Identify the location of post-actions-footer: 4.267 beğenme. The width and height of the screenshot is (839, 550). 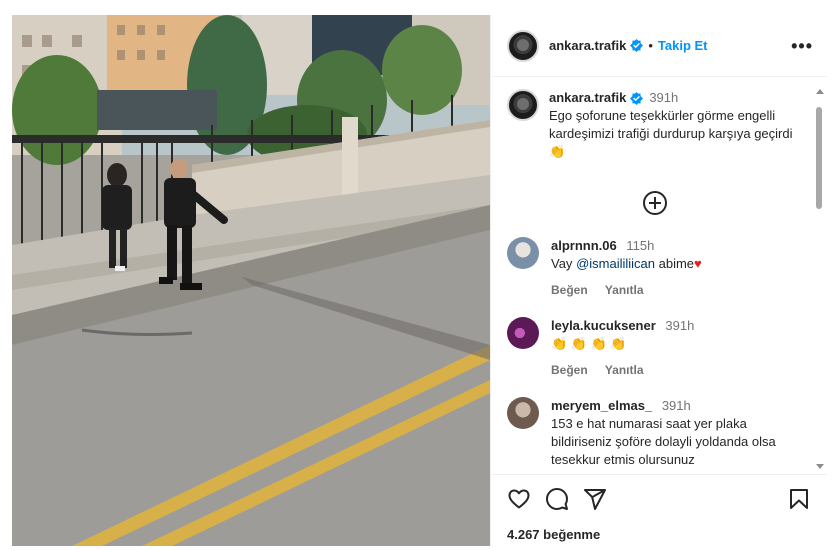
(659, 510).